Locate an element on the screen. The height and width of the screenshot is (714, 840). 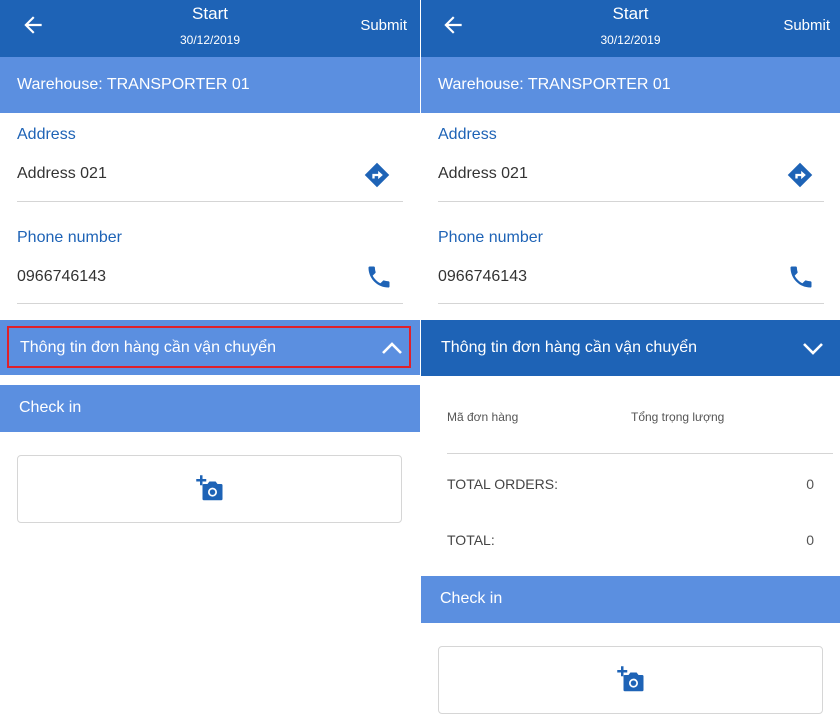
table-divider is located at coordinates (640, 453).